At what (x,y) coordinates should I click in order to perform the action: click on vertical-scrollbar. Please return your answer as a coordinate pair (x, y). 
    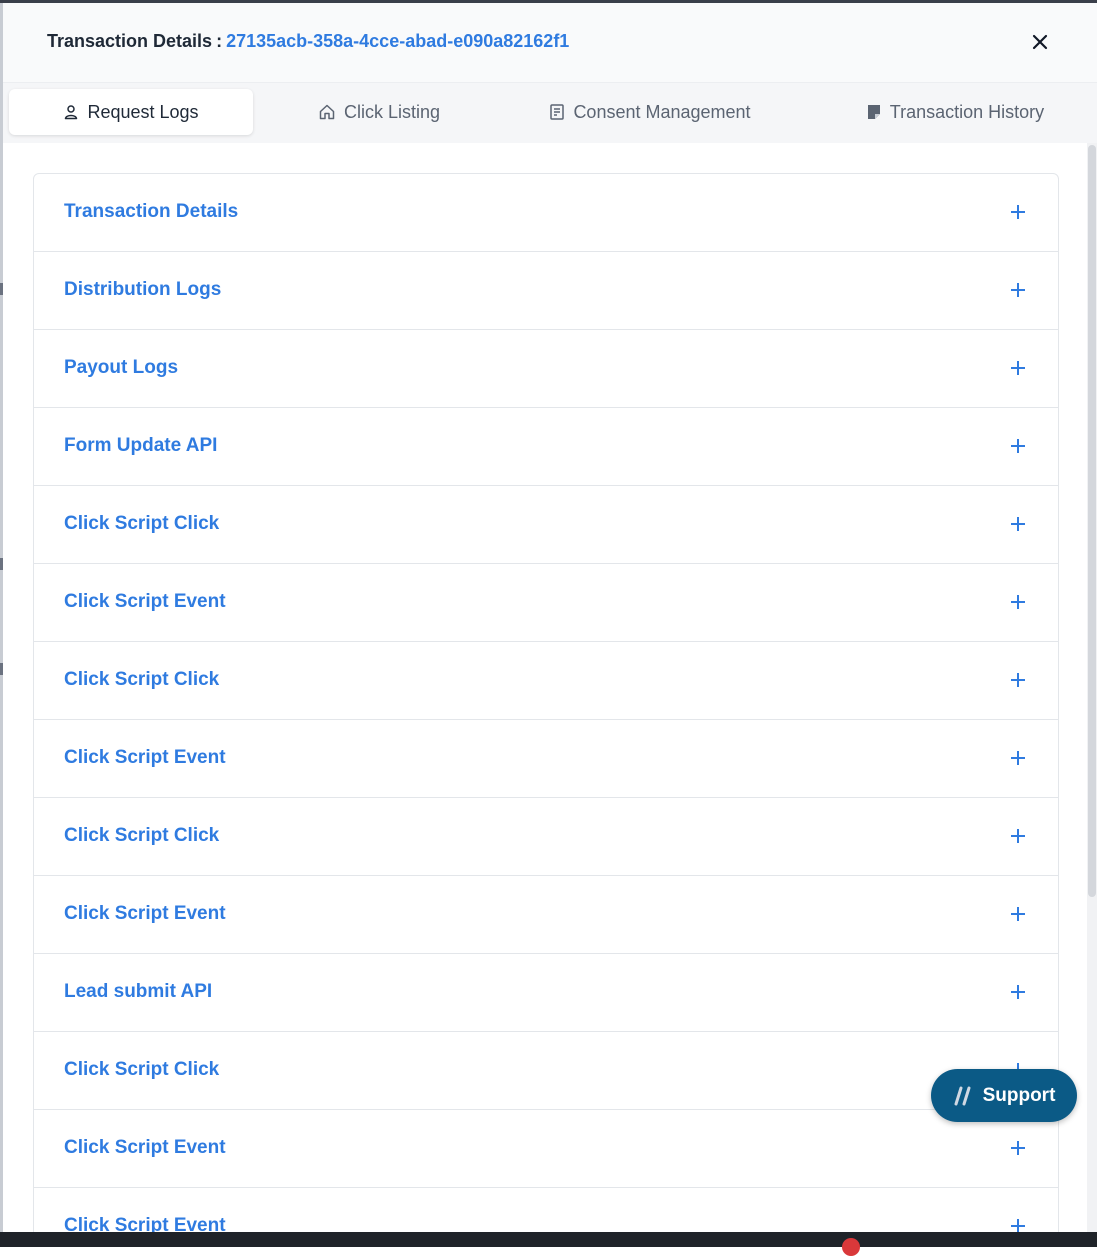
    Looking at the image, I should click on (1092, 687).